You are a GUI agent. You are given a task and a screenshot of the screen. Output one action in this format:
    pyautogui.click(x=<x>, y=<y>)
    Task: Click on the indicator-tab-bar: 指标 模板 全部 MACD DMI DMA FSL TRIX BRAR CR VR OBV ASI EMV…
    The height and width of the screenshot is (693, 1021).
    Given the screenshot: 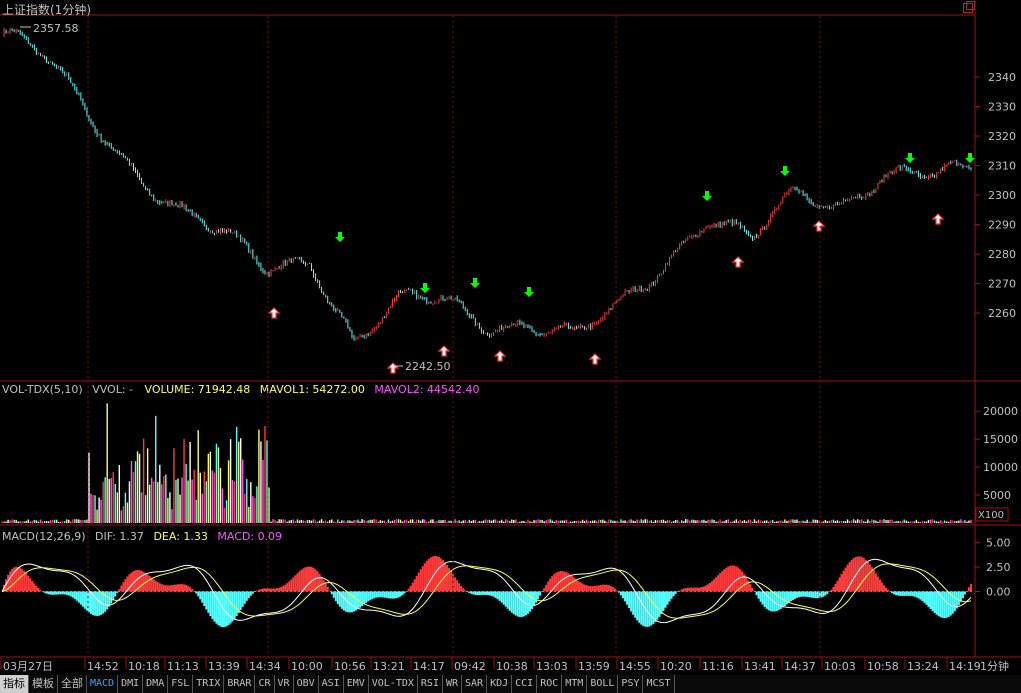 What is the action you would take?
    pyautogui.click(x=510, y=684)
    